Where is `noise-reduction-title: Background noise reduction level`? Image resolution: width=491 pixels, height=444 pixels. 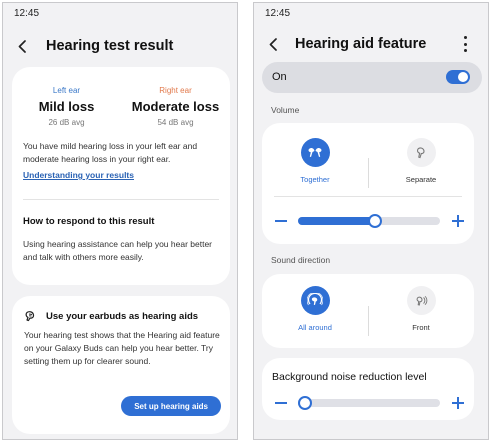
noise-reduction-title: Background noise reduction level is located at coordinates (349, 377).